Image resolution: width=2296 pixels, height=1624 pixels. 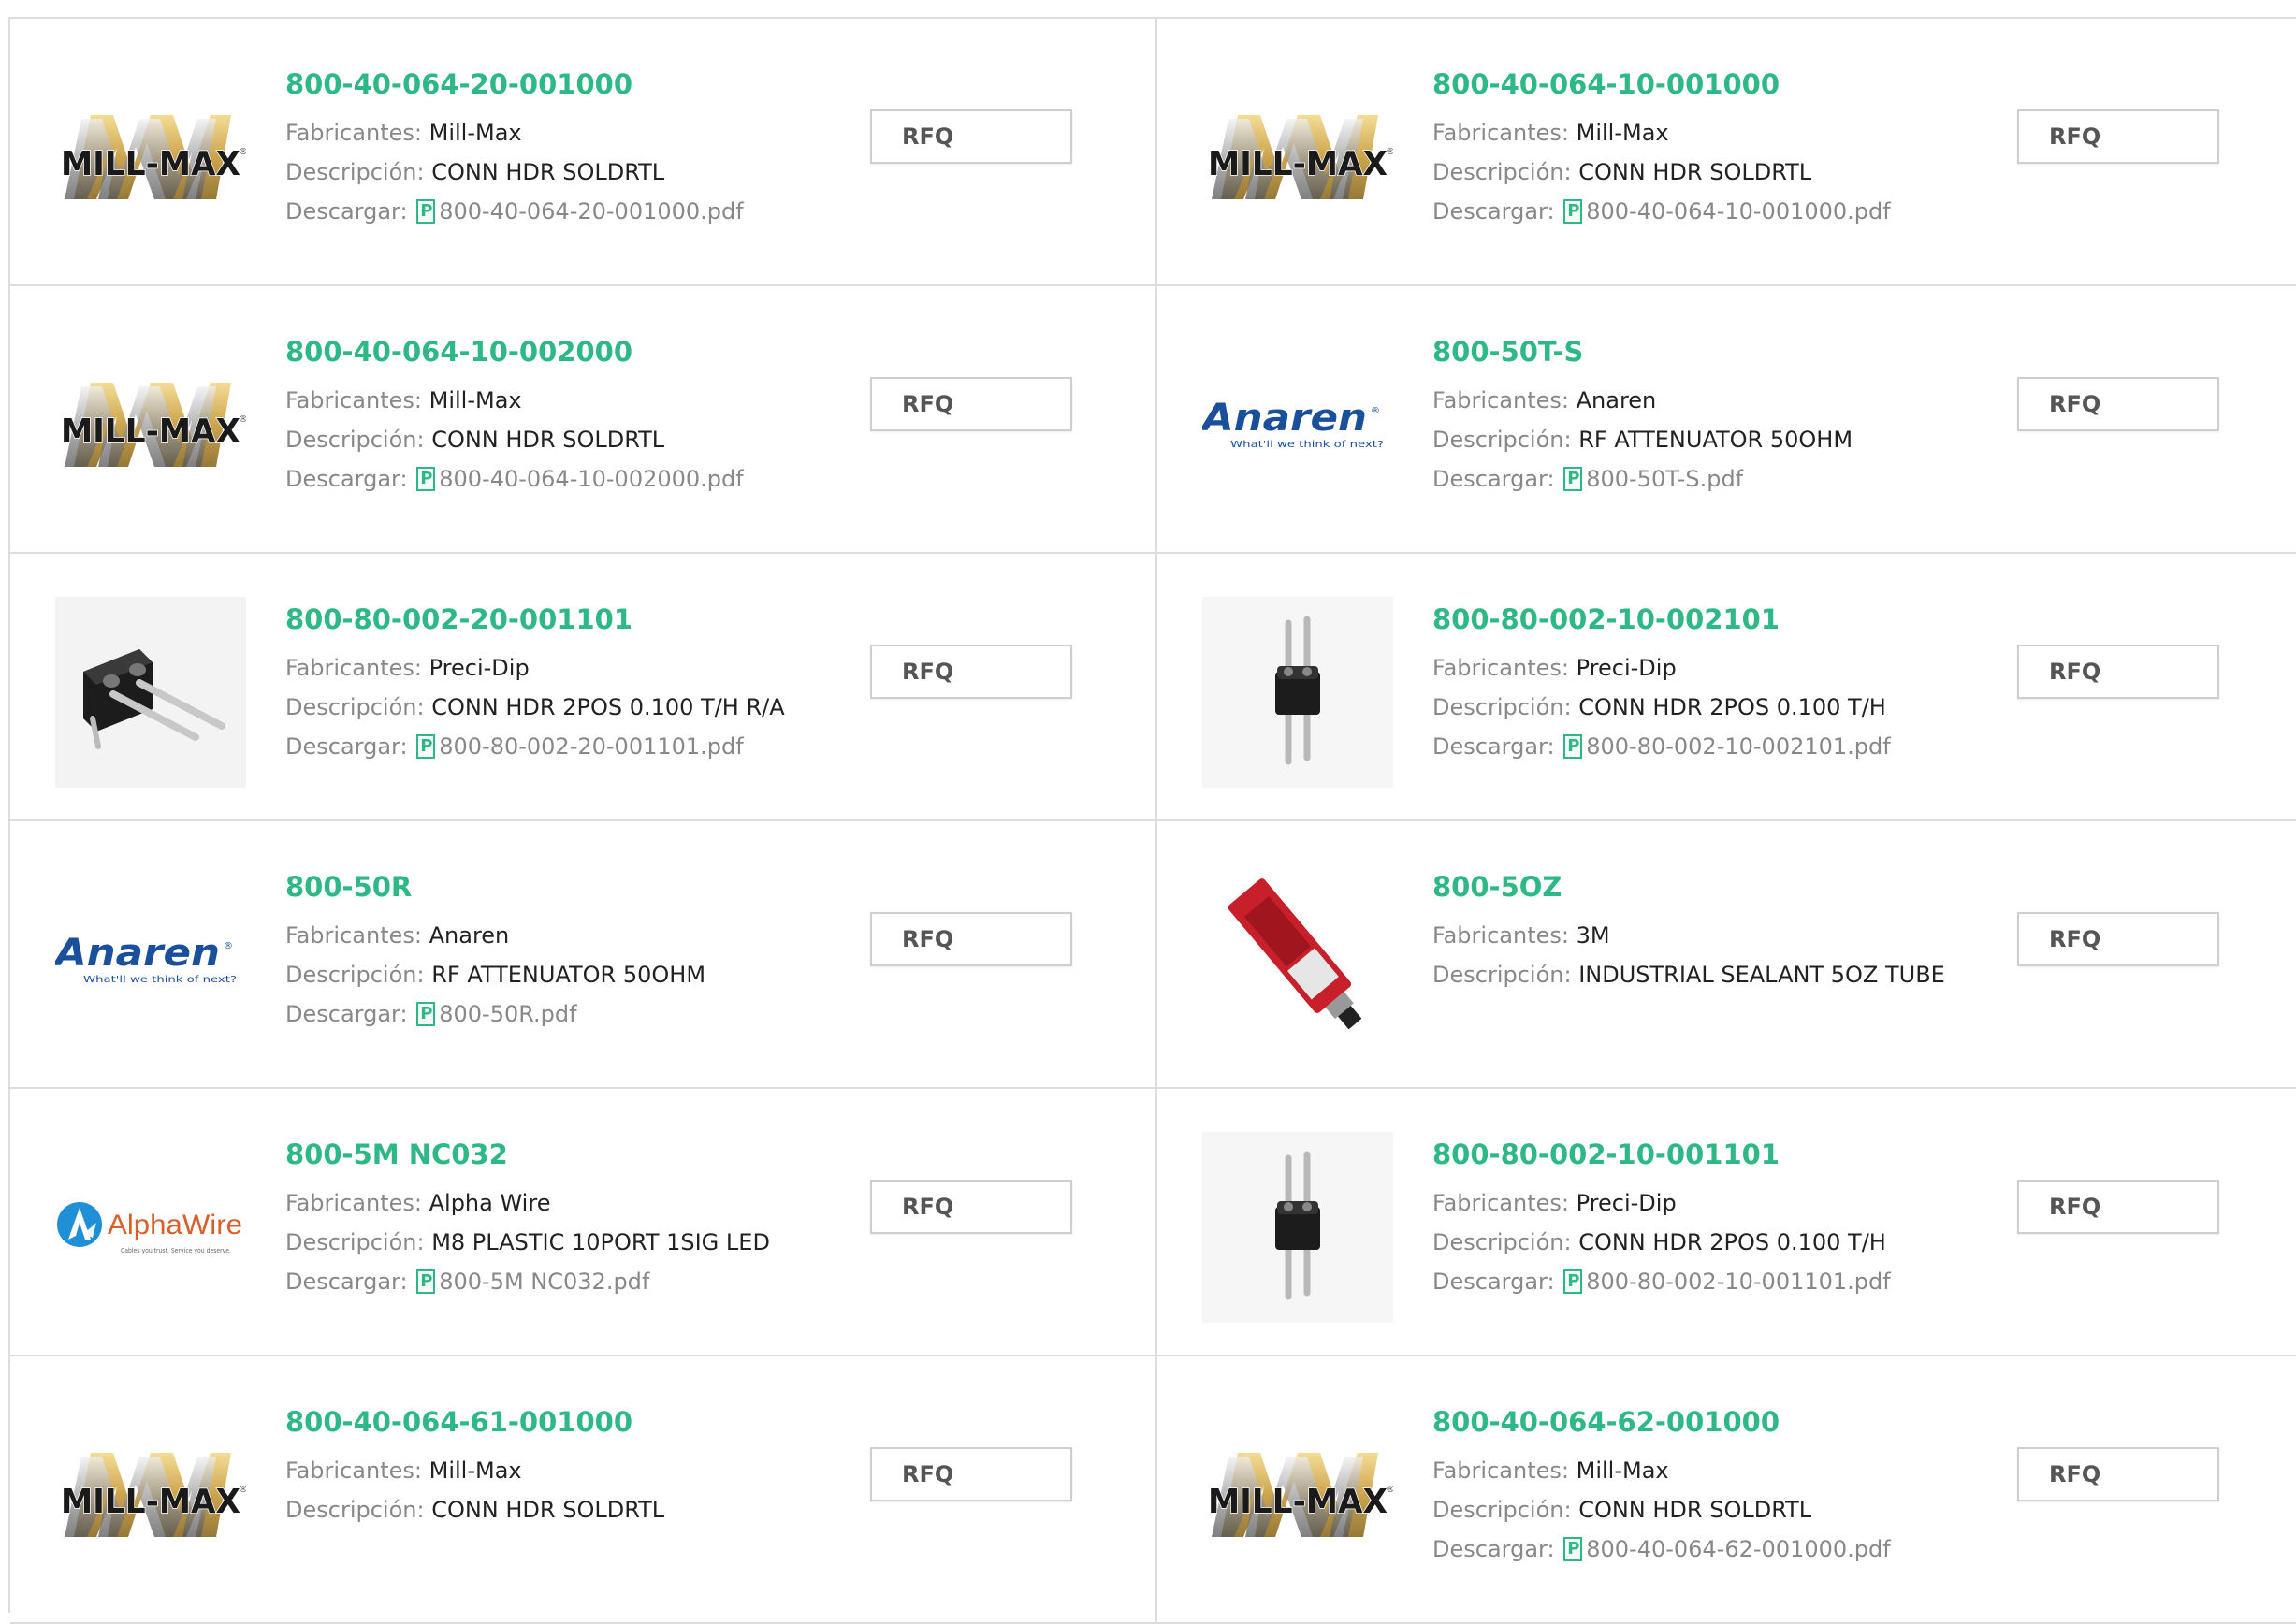 What do you see at coordinates (524, 351) in the screenshot?
I see `part-number-link: 800-40-064-10-002000` at bounding box center [524, 351].